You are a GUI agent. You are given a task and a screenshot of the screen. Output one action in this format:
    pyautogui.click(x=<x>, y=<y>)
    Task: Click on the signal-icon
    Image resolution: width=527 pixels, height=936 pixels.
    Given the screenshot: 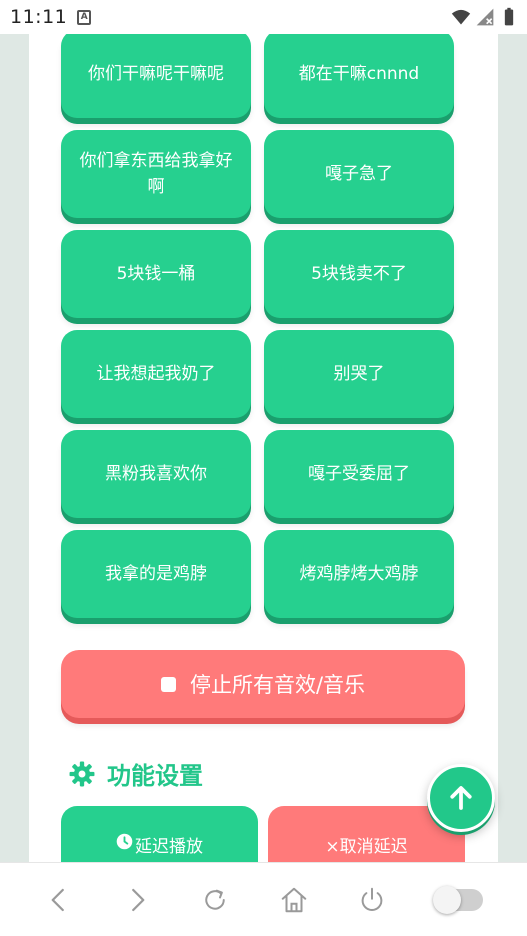 What is the action you would take?
    pyautogui.click(x=485, y=17)
    